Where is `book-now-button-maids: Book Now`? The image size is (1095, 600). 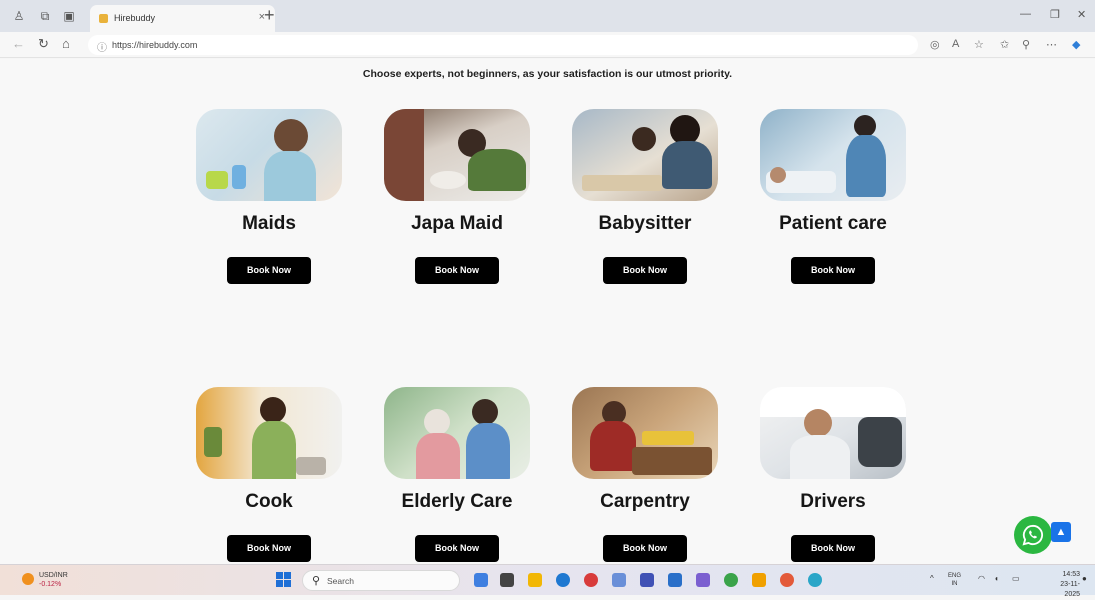
book-now-button-maids: Book Now is located at coordinates (269, 270).